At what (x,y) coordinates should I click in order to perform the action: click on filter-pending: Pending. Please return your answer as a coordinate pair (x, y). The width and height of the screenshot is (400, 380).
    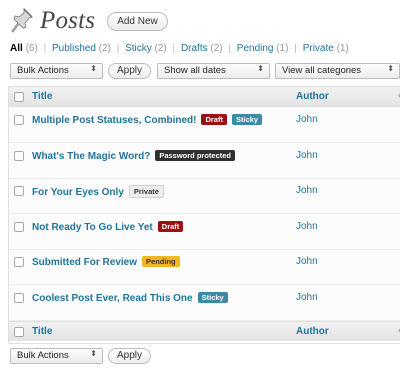
    Looking at the image, I should click on (255, 48).